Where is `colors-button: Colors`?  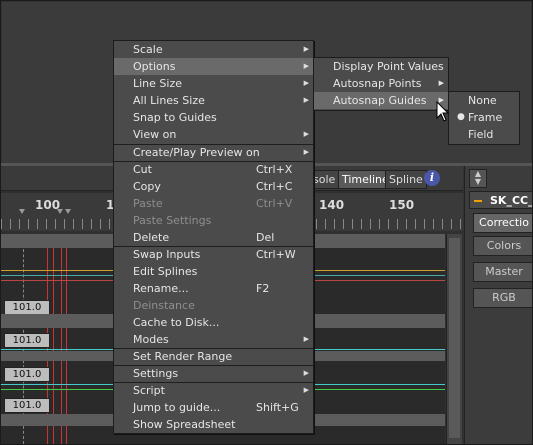 colors-button: Colors is located at coordinates (502, 246).